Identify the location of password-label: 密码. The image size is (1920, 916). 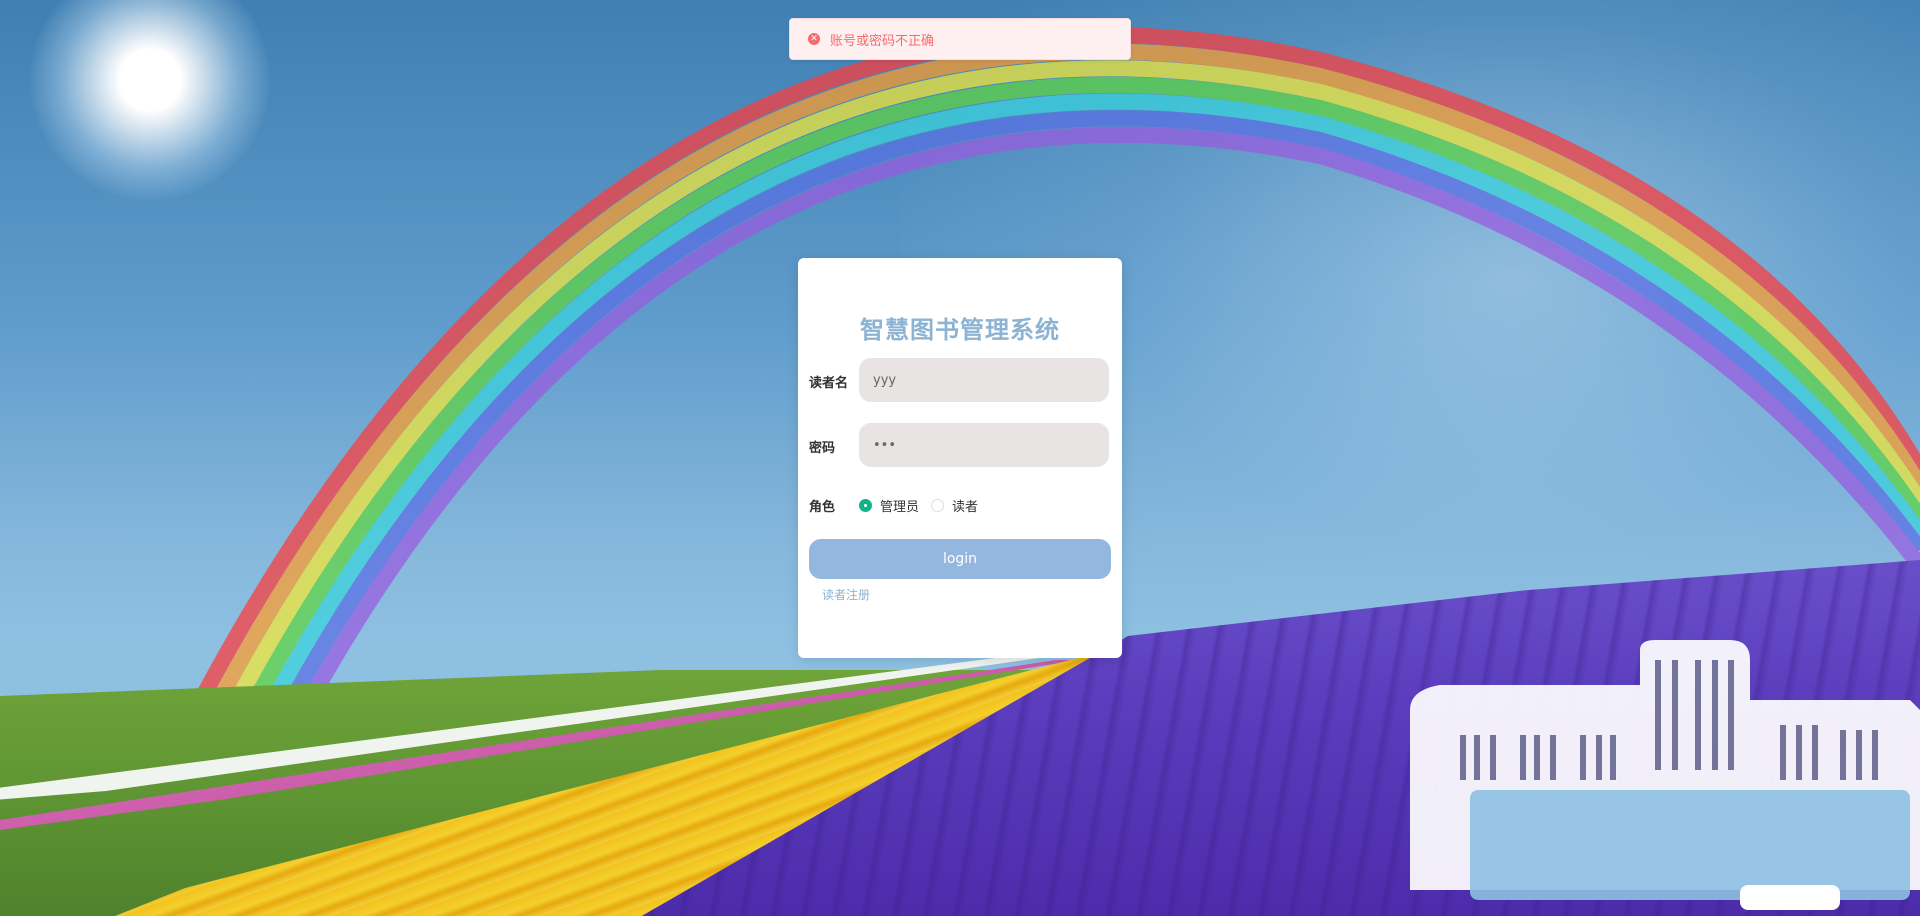
(822, 448).